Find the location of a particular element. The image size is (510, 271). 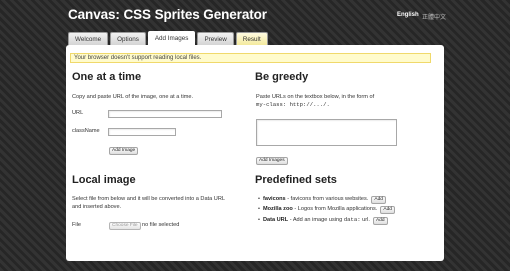

local-image-heading: Local image is located at coordinates (104, 180).